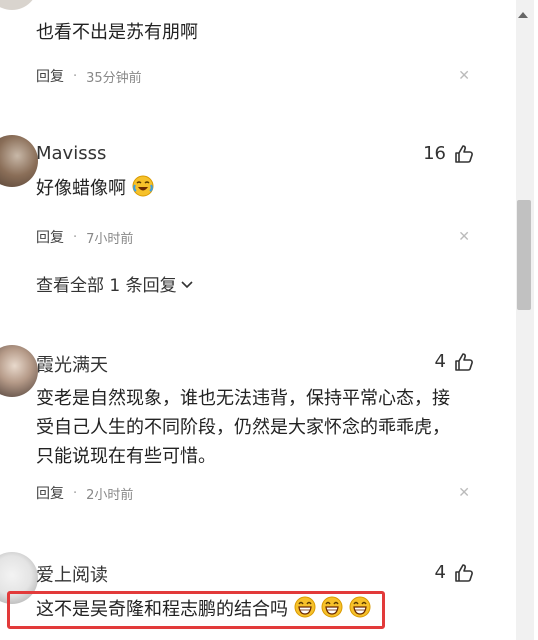 The height and width of the screenshot is (640, 538). Describe the element at coordinates (106, 286) in the screenshot. I see `view-all-replies-label: 查看全部 1 条回复` at that location.